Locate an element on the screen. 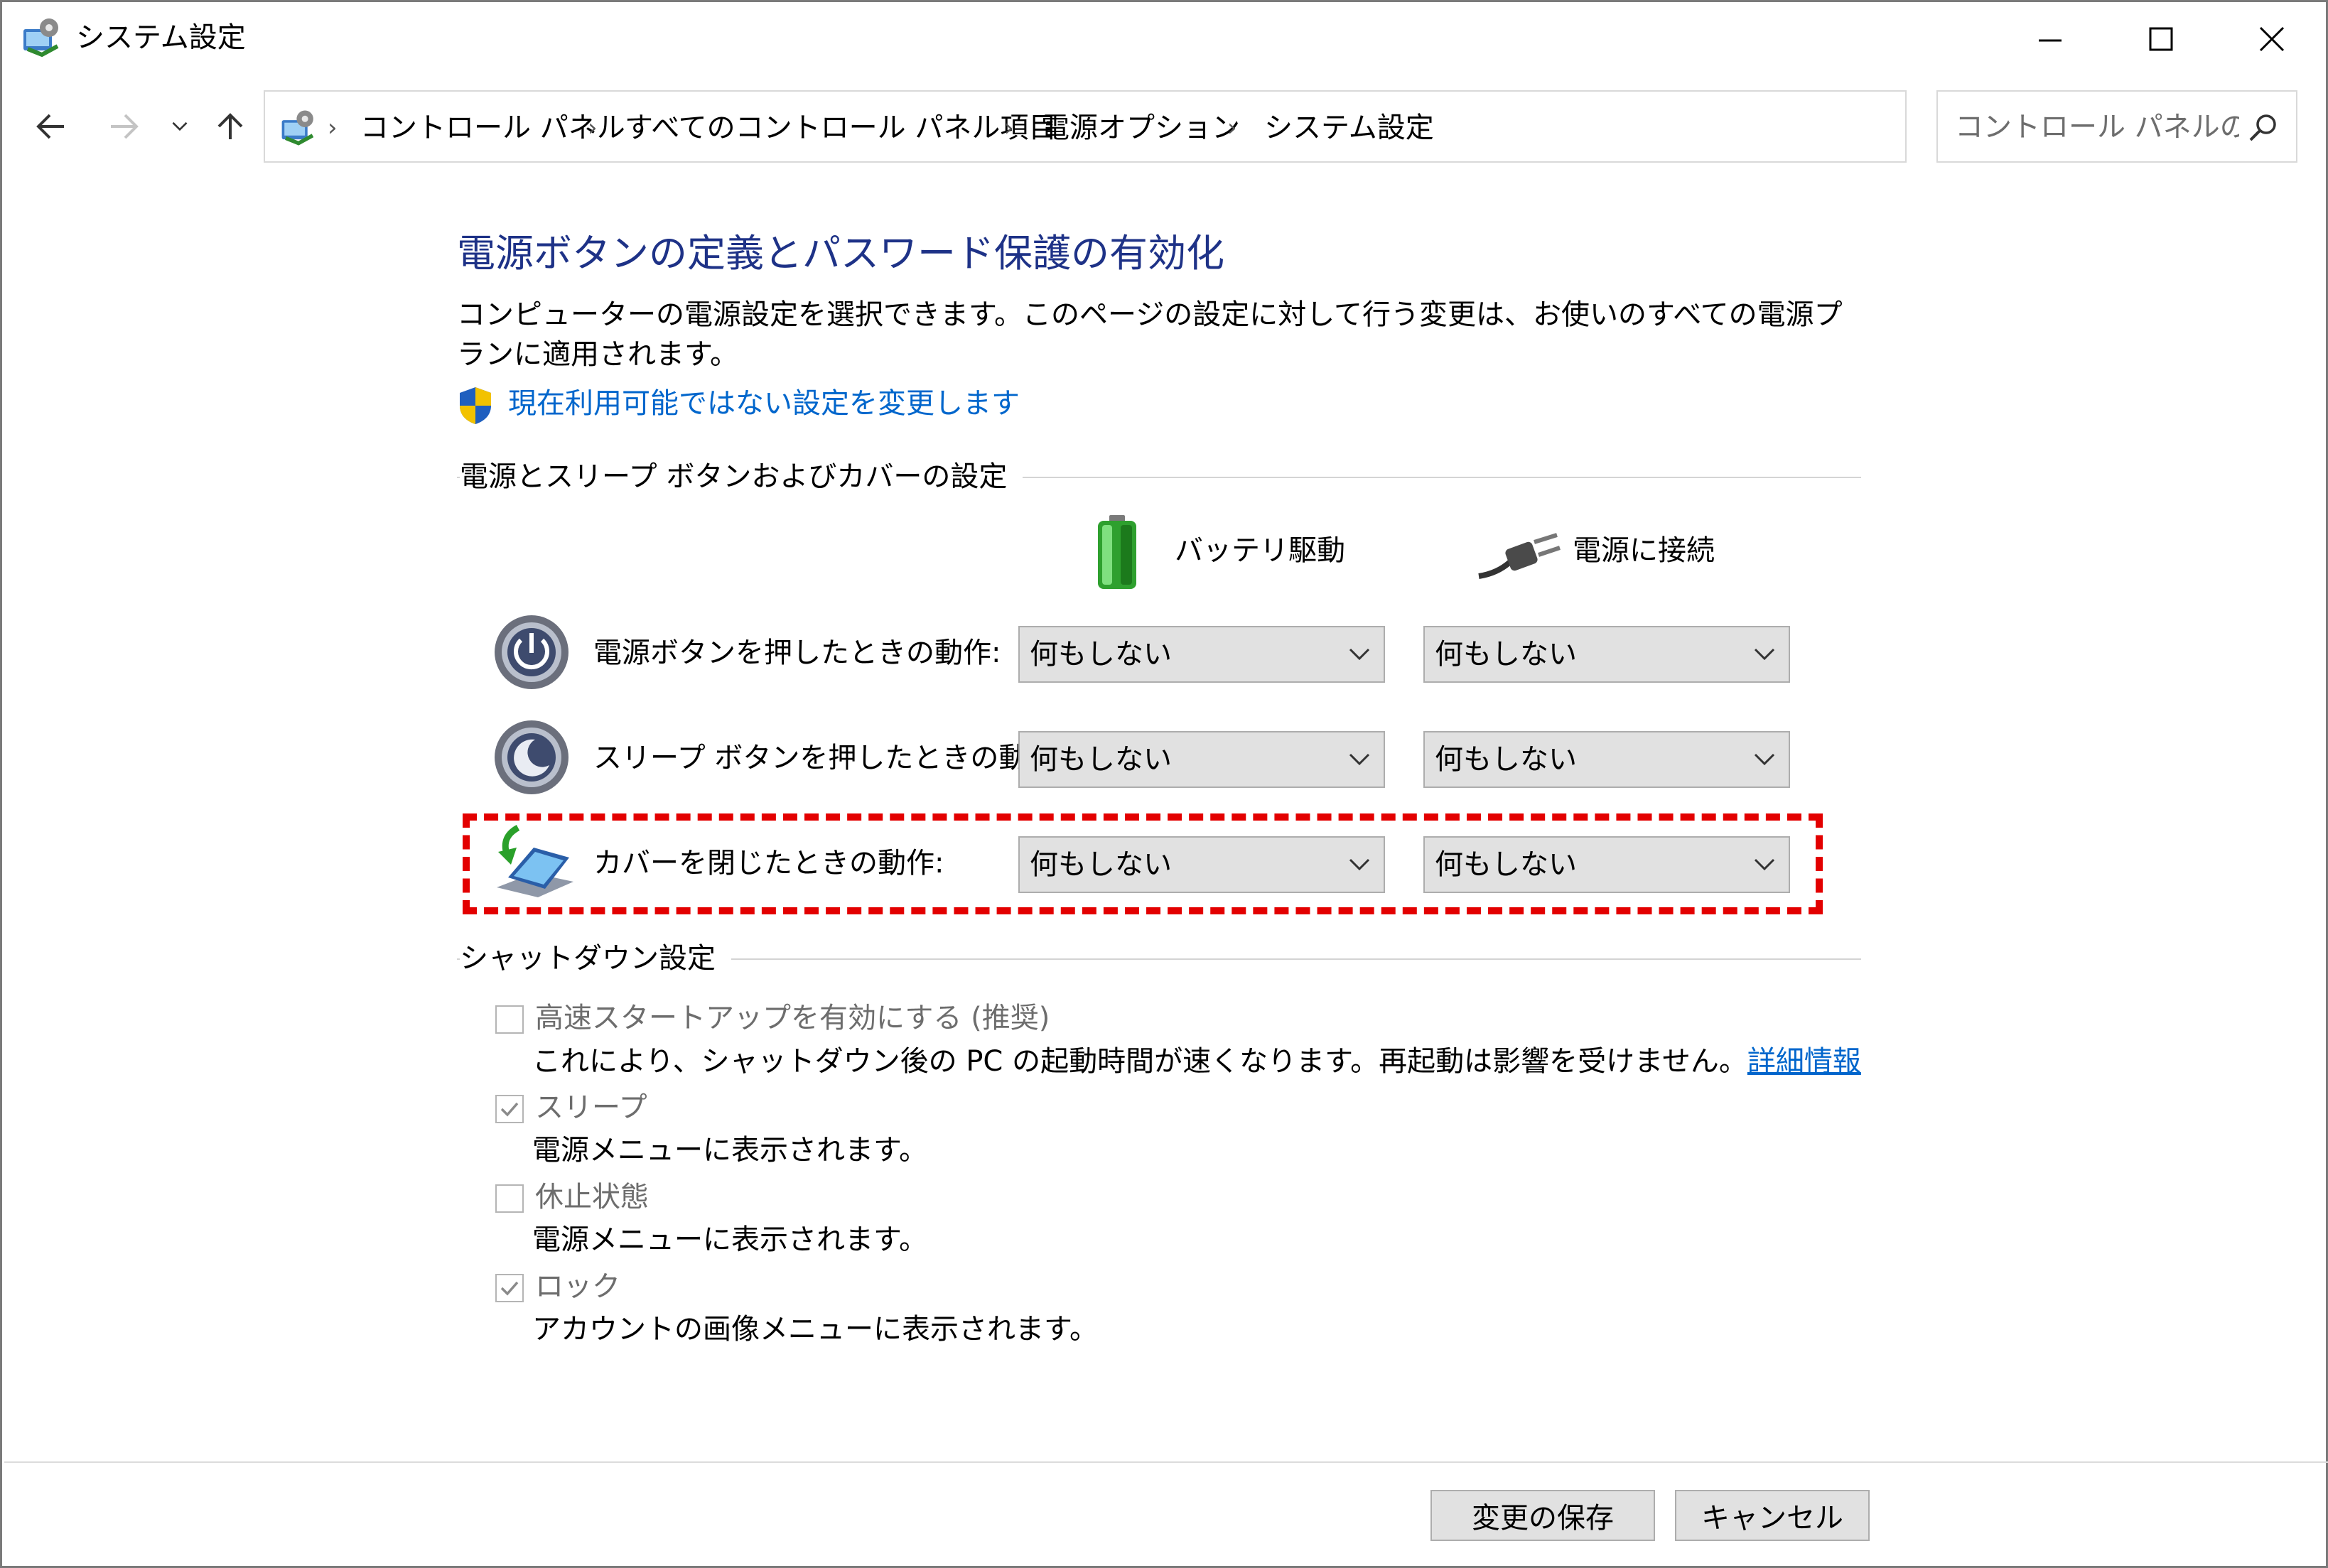 The image size is (2328, 1568). breadcrumb-control-panel: コントロール パネル is located at coordinates (493, 128).